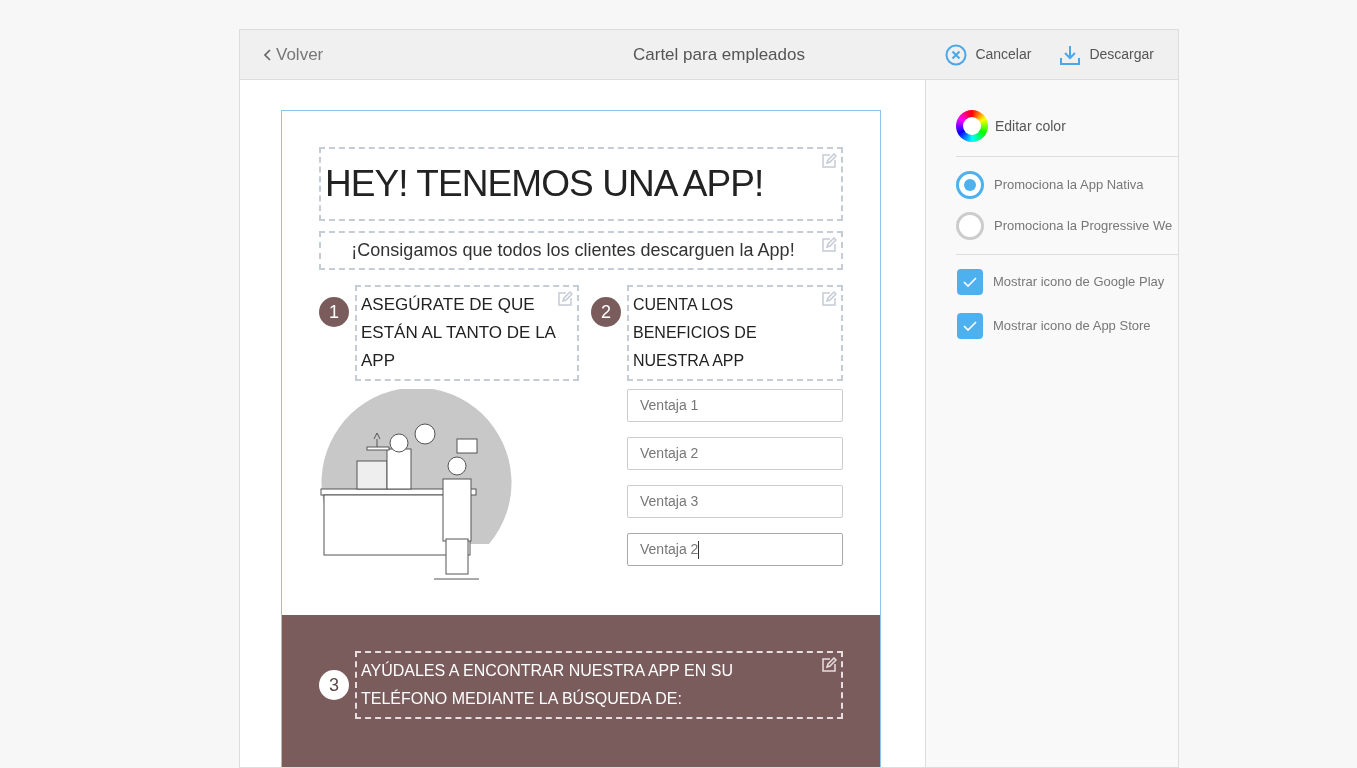 The height and width of the screenshot is (768, 1357). Describe the element at coordinates (988, 54) in the screenshot. I see `cancel-button: Cancelar` at that location.